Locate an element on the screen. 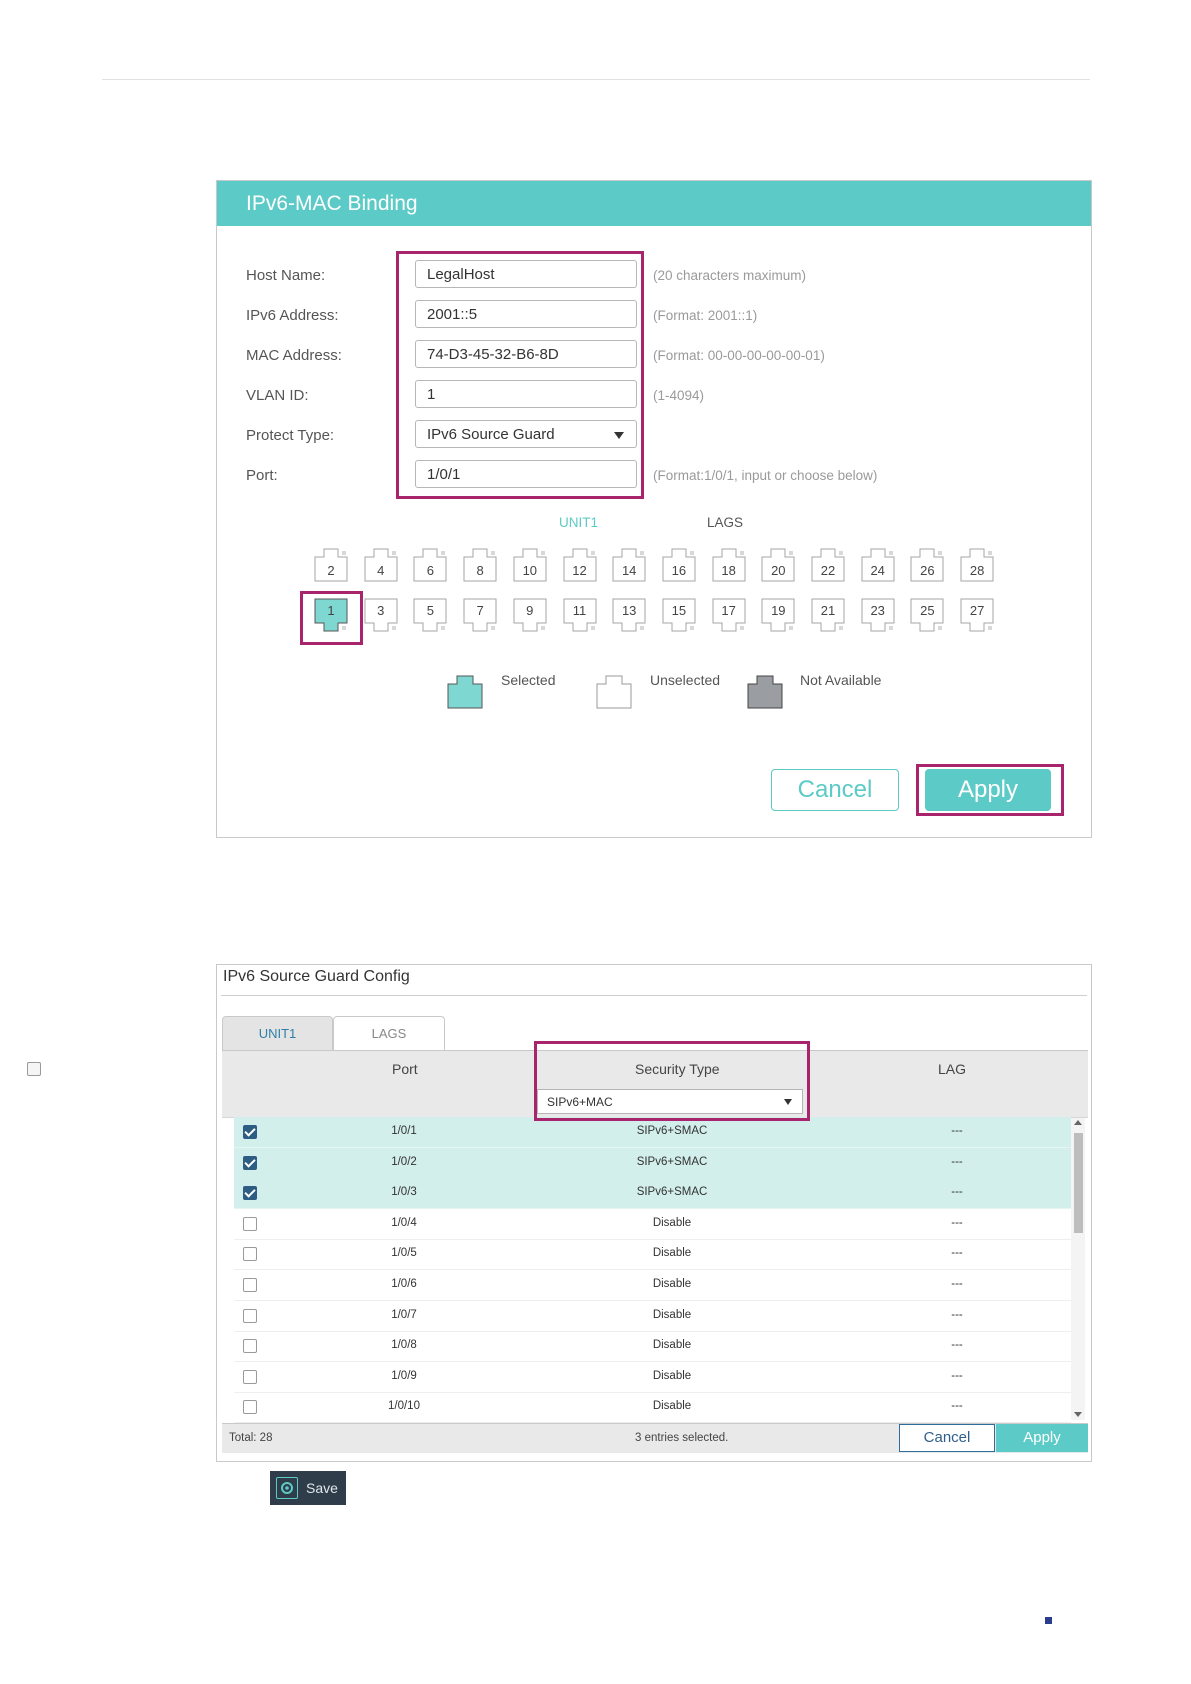  scroll-up-icon is located at coordinates (1078, 1122).